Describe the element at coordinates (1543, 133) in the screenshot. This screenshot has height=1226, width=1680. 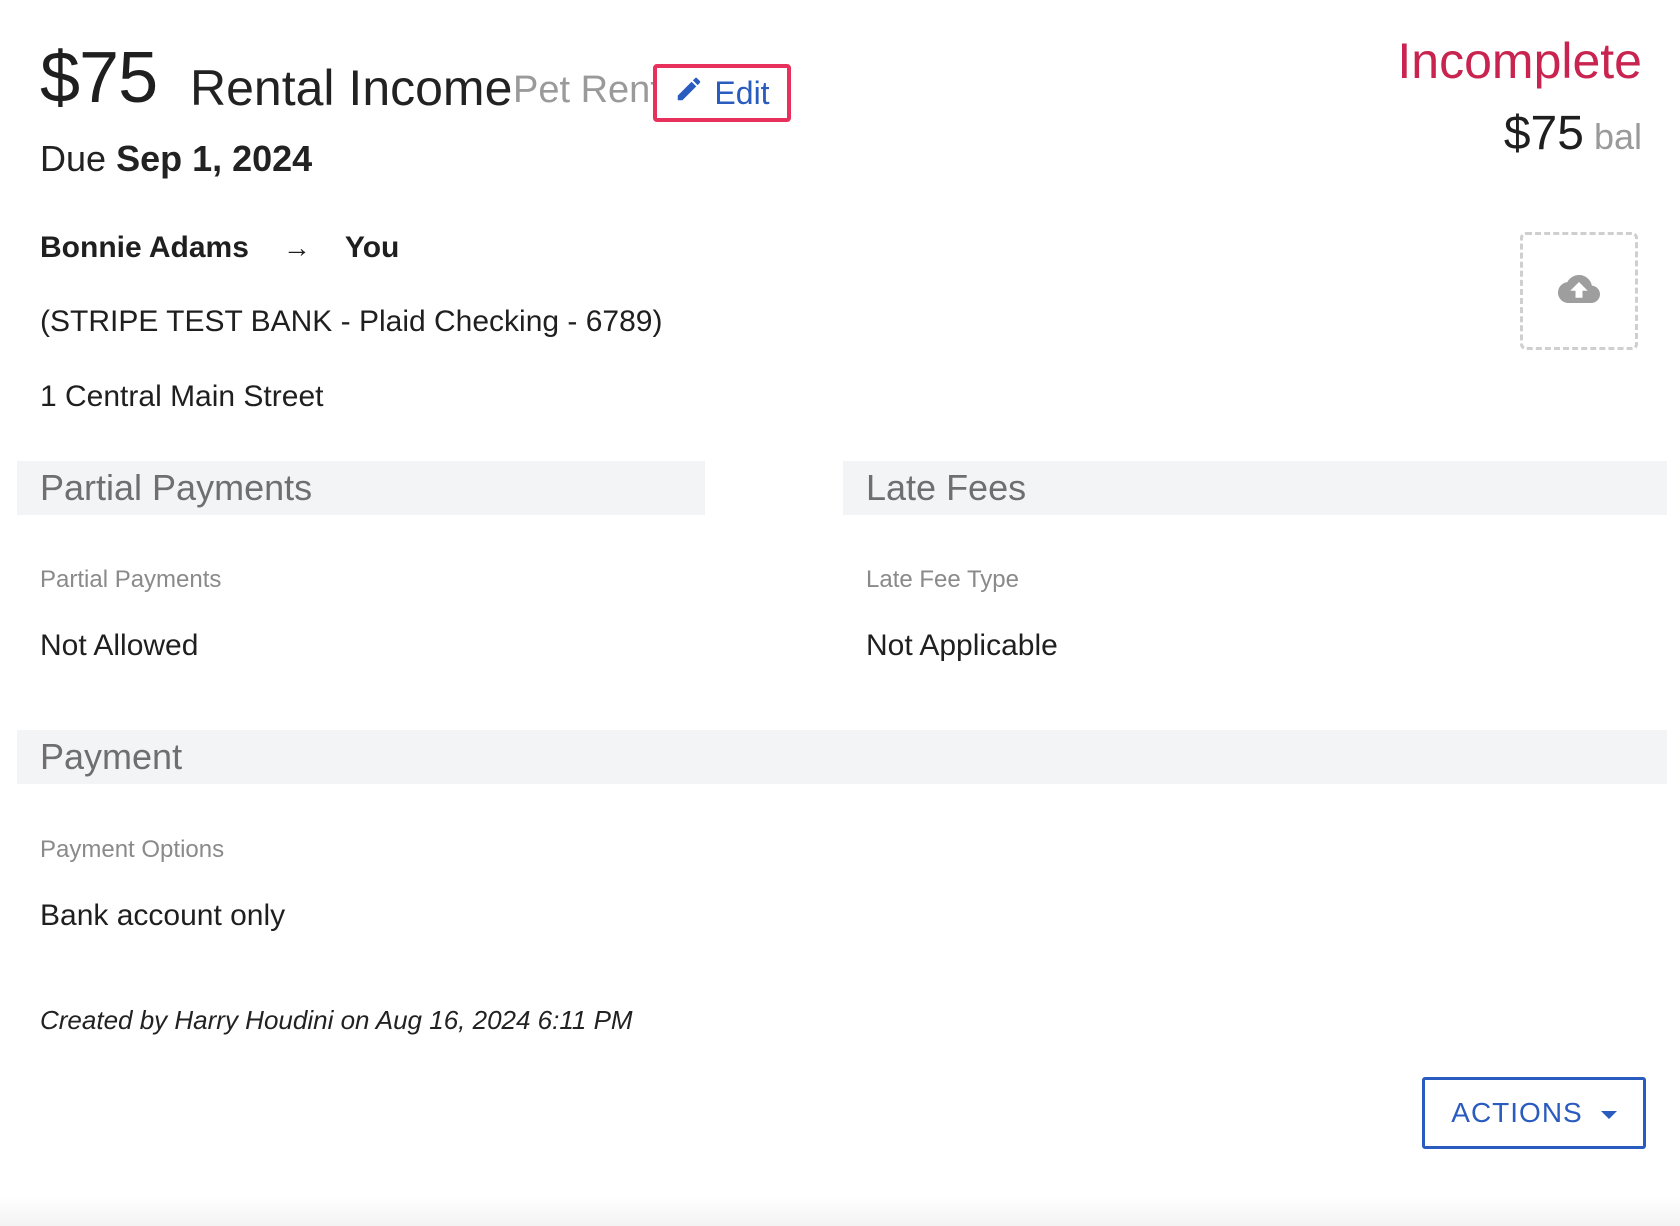
I see `balance-amount: $75` at that location.